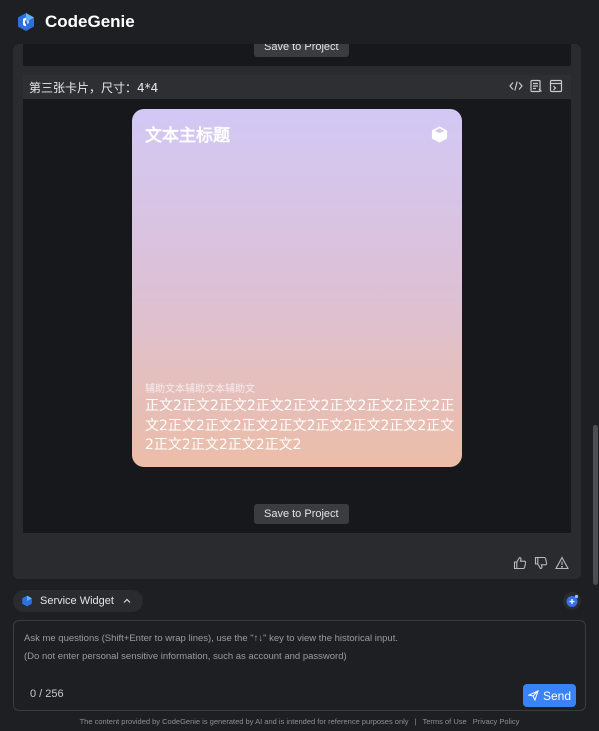 The width and height of the screenshot is (599, 731). Describe the element at coordinates (516, 86) in the screenshot. I see `code-icon` at that location.